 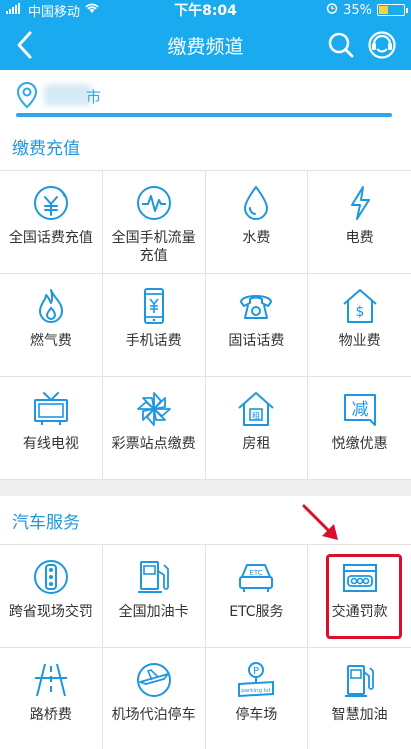 I want to click on pinwheel-icon, so click(x=153, y=409).